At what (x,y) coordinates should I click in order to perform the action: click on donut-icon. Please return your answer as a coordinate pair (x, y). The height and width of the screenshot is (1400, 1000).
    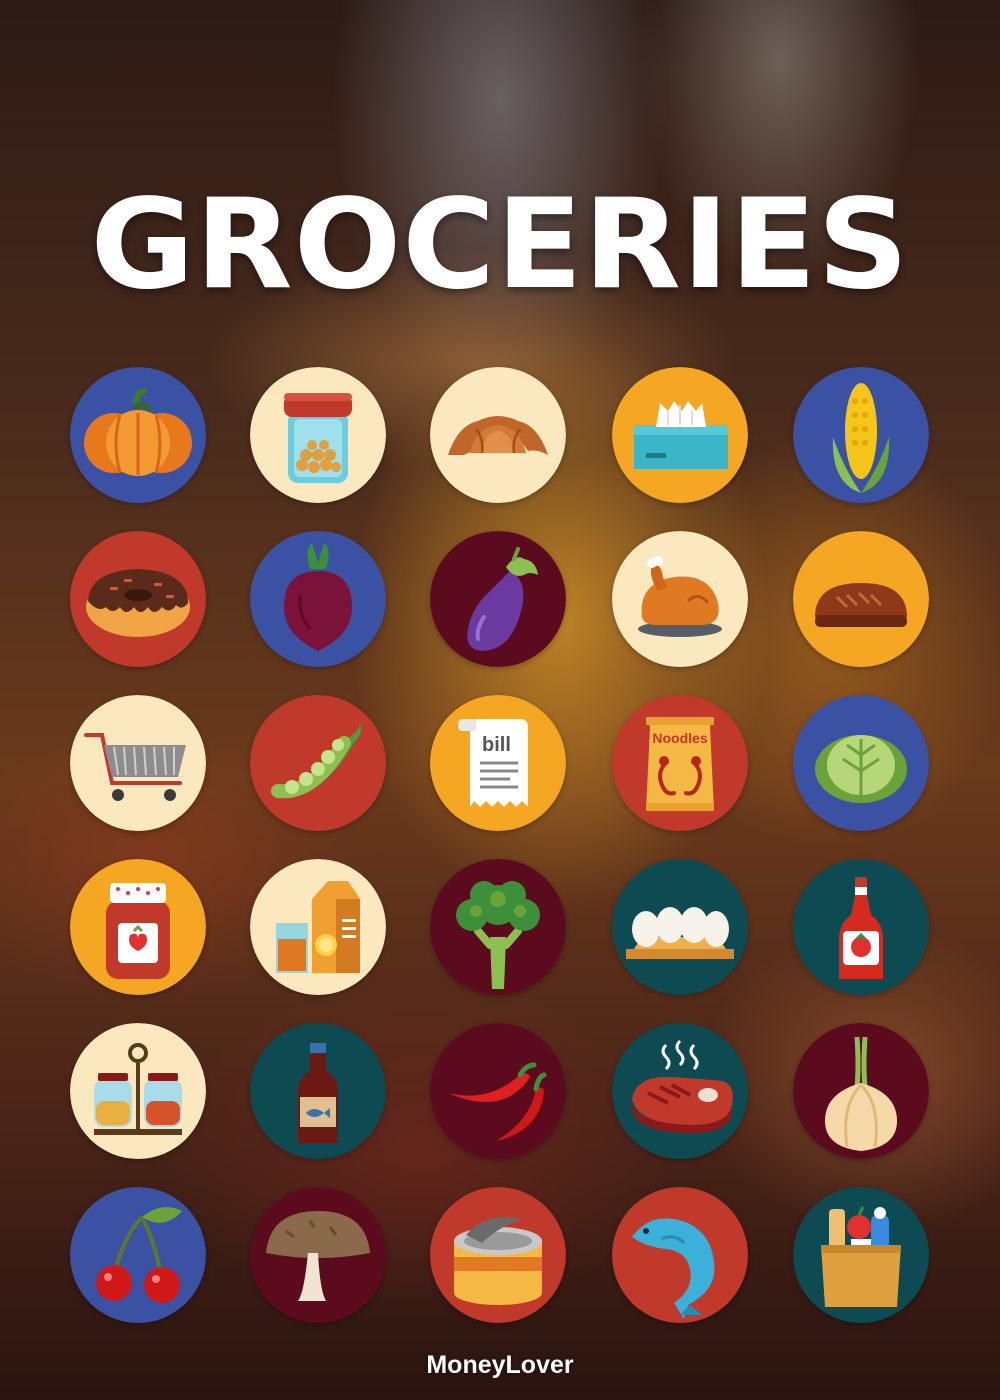
    Looking at the image, I should click on (138, 599).